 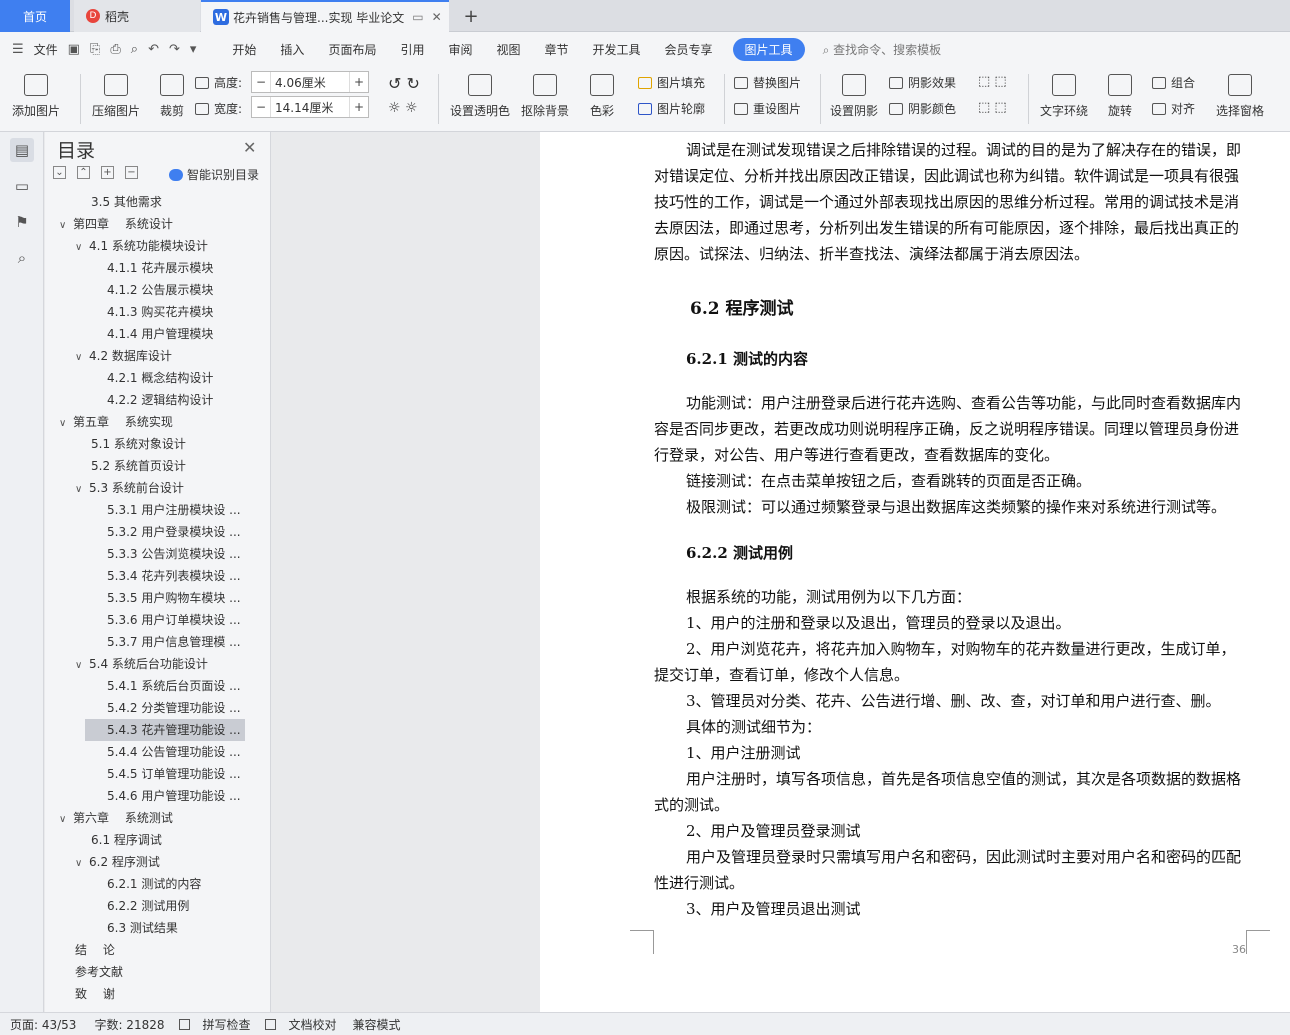 I want to click on add-image-button: 添加图片, so click(x=36, y=96).